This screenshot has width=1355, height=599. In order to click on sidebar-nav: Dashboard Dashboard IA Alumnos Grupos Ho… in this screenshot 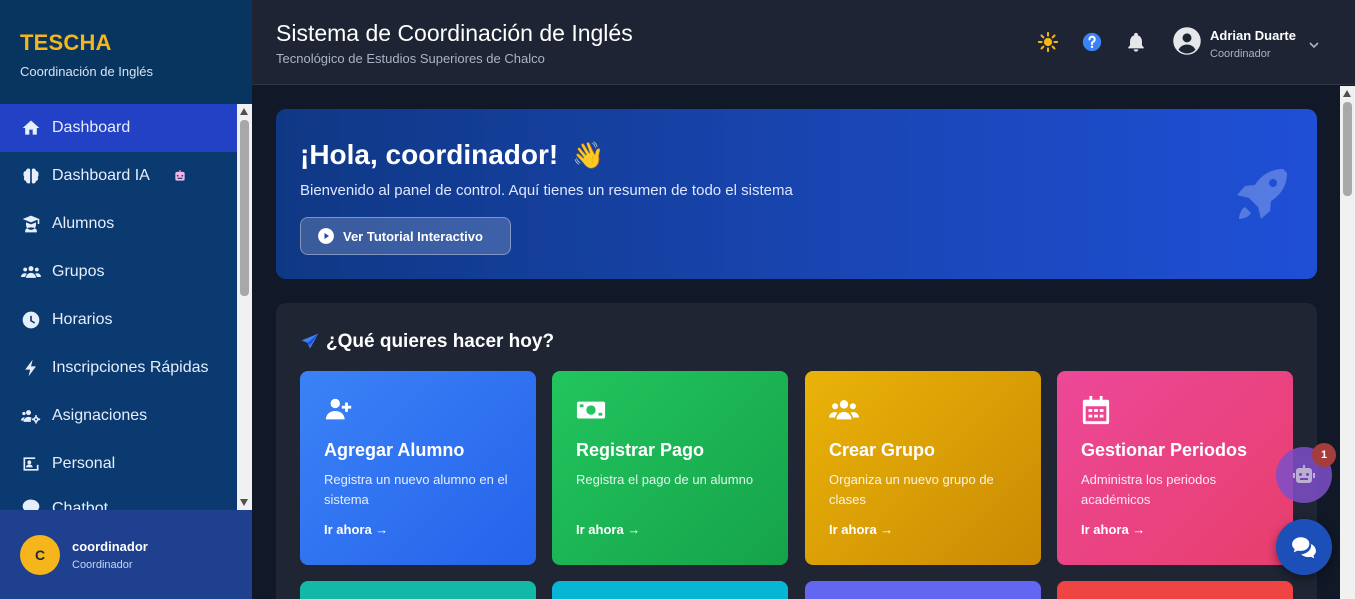, I will do `click(118, 307)`.